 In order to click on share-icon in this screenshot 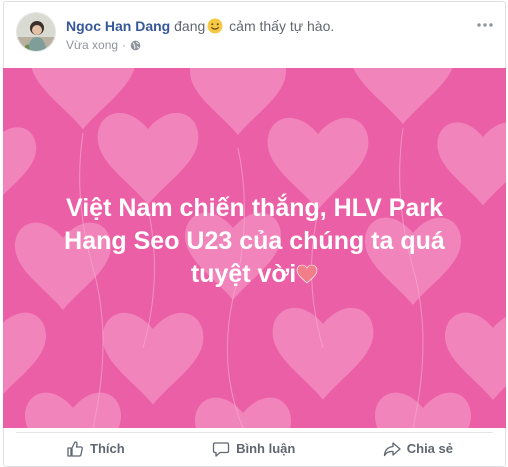, I will do `click(392, 448)`.